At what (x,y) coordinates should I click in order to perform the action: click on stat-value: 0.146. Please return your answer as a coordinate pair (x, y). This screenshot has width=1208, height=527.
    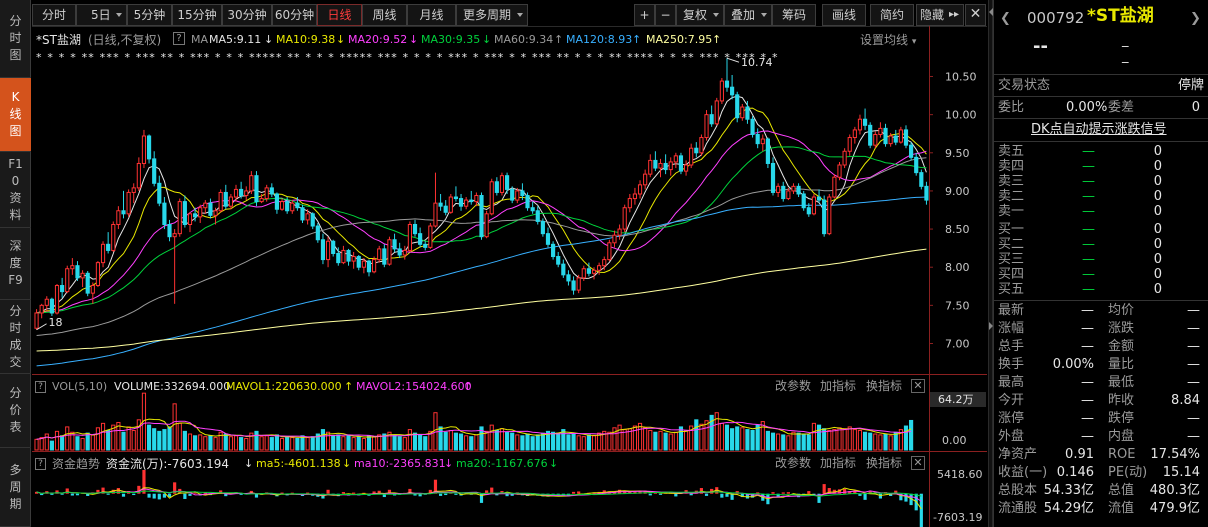
    Looking at the image, I should click on (1075, 472).